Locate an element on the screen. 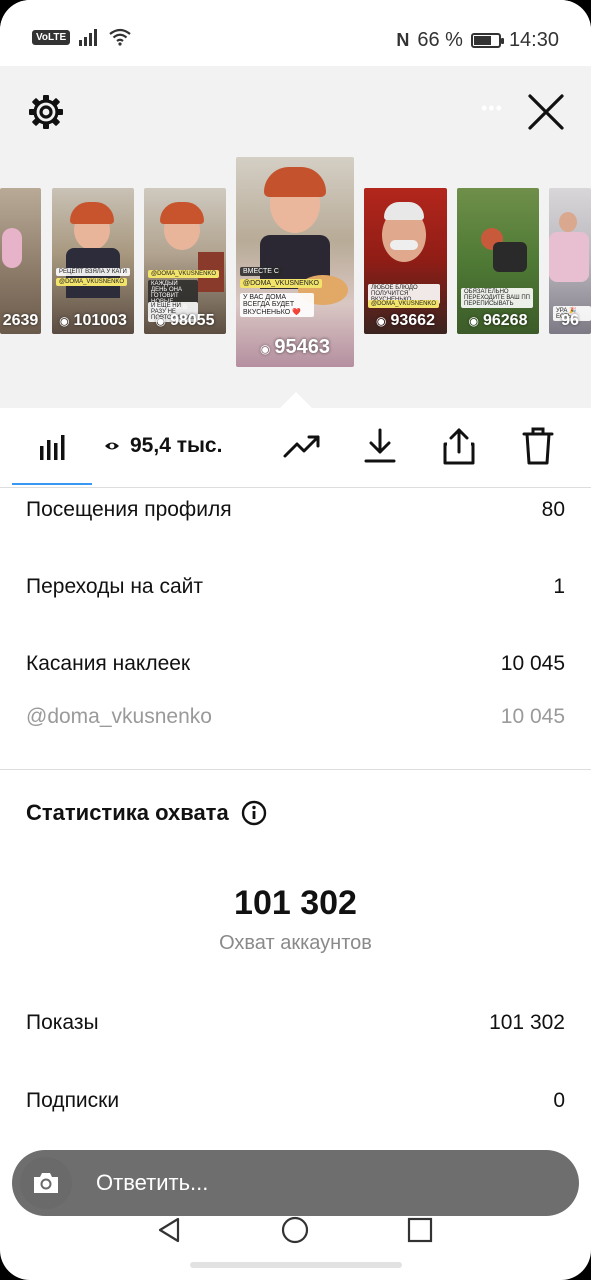  sticker-handle-label: @doma_vkusnenko is located at coordinates (119, 716).